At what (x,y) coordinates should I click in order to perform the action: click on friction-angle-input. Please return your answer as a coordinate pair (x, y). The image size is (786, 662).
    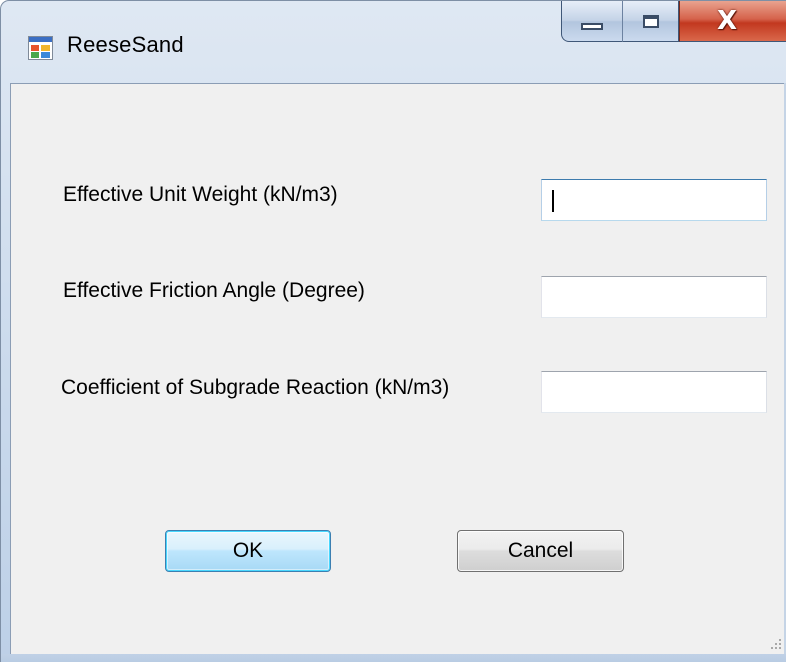
    Looking at the image, I should click on (654, 297).